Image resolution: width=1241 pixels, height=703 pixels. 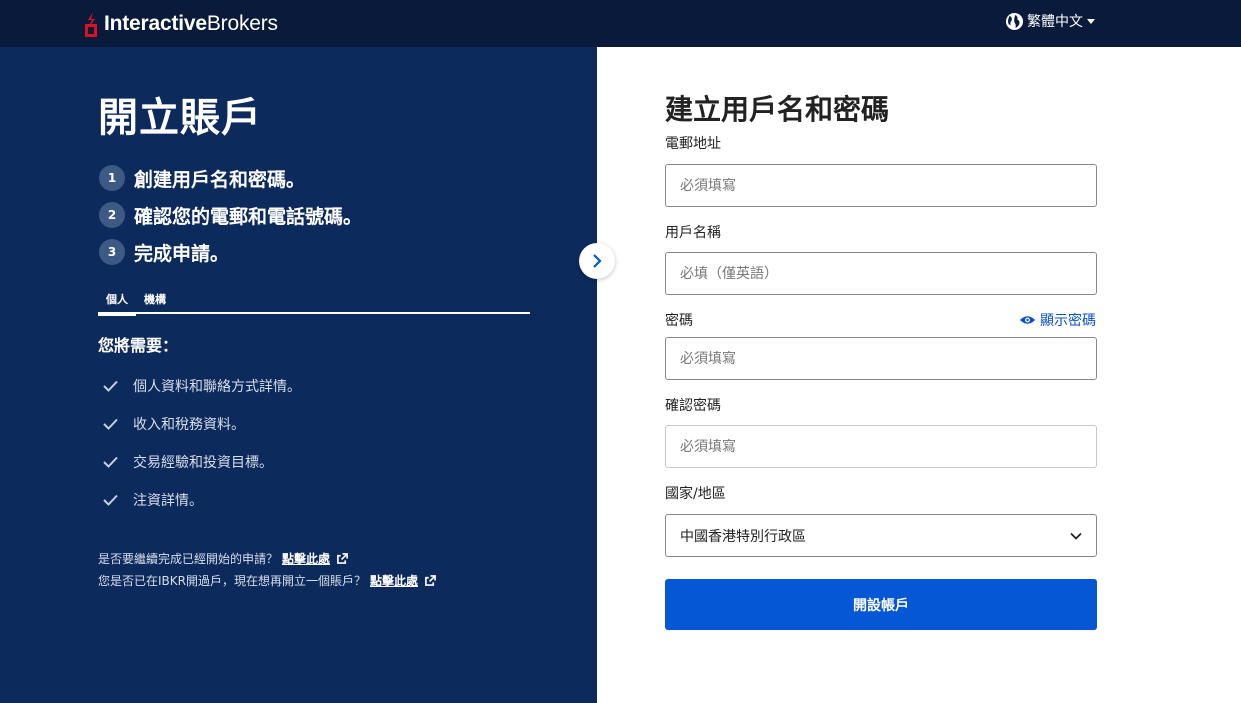 I want to click on step-label: 完成申請。, so click(x=182, y=253).